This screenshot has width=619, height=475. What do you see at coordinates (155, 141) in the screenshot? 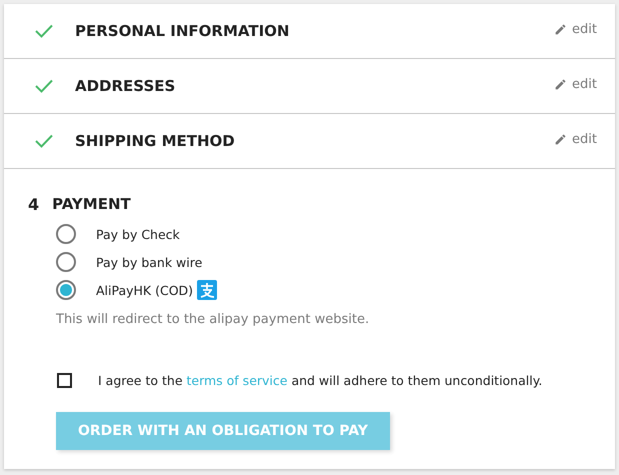
I see `step-title: SHIPPING METHOD` at bounding box center [155, 141].